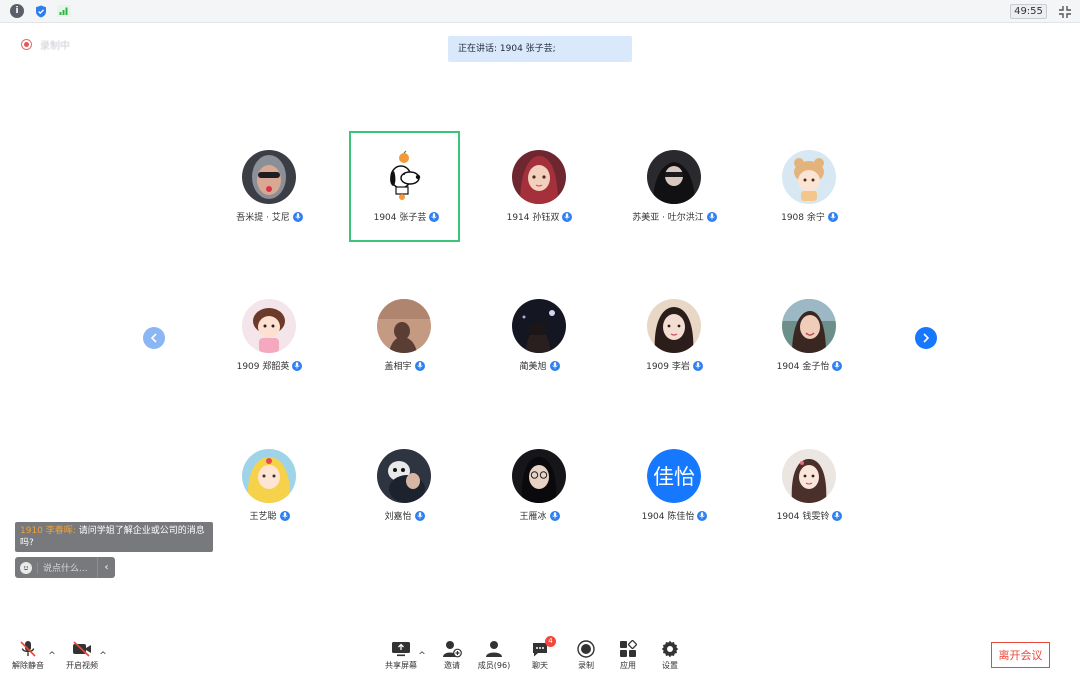  Describe the element at coordinates (404, 177) in the screenshot. I see `snoopy-avatar` at that location.